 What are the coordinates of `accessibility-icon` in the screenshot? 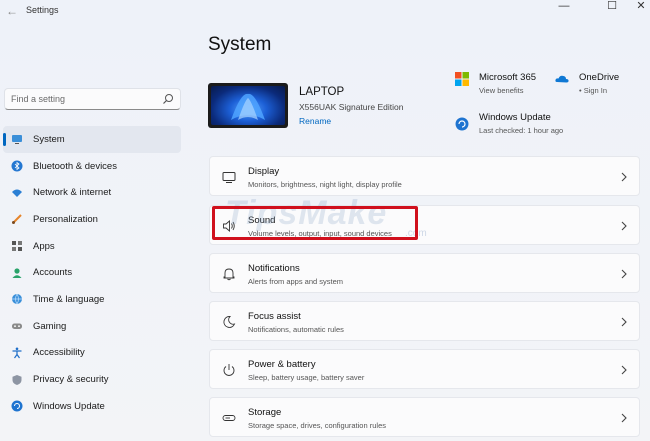 It's located at (17, 353).